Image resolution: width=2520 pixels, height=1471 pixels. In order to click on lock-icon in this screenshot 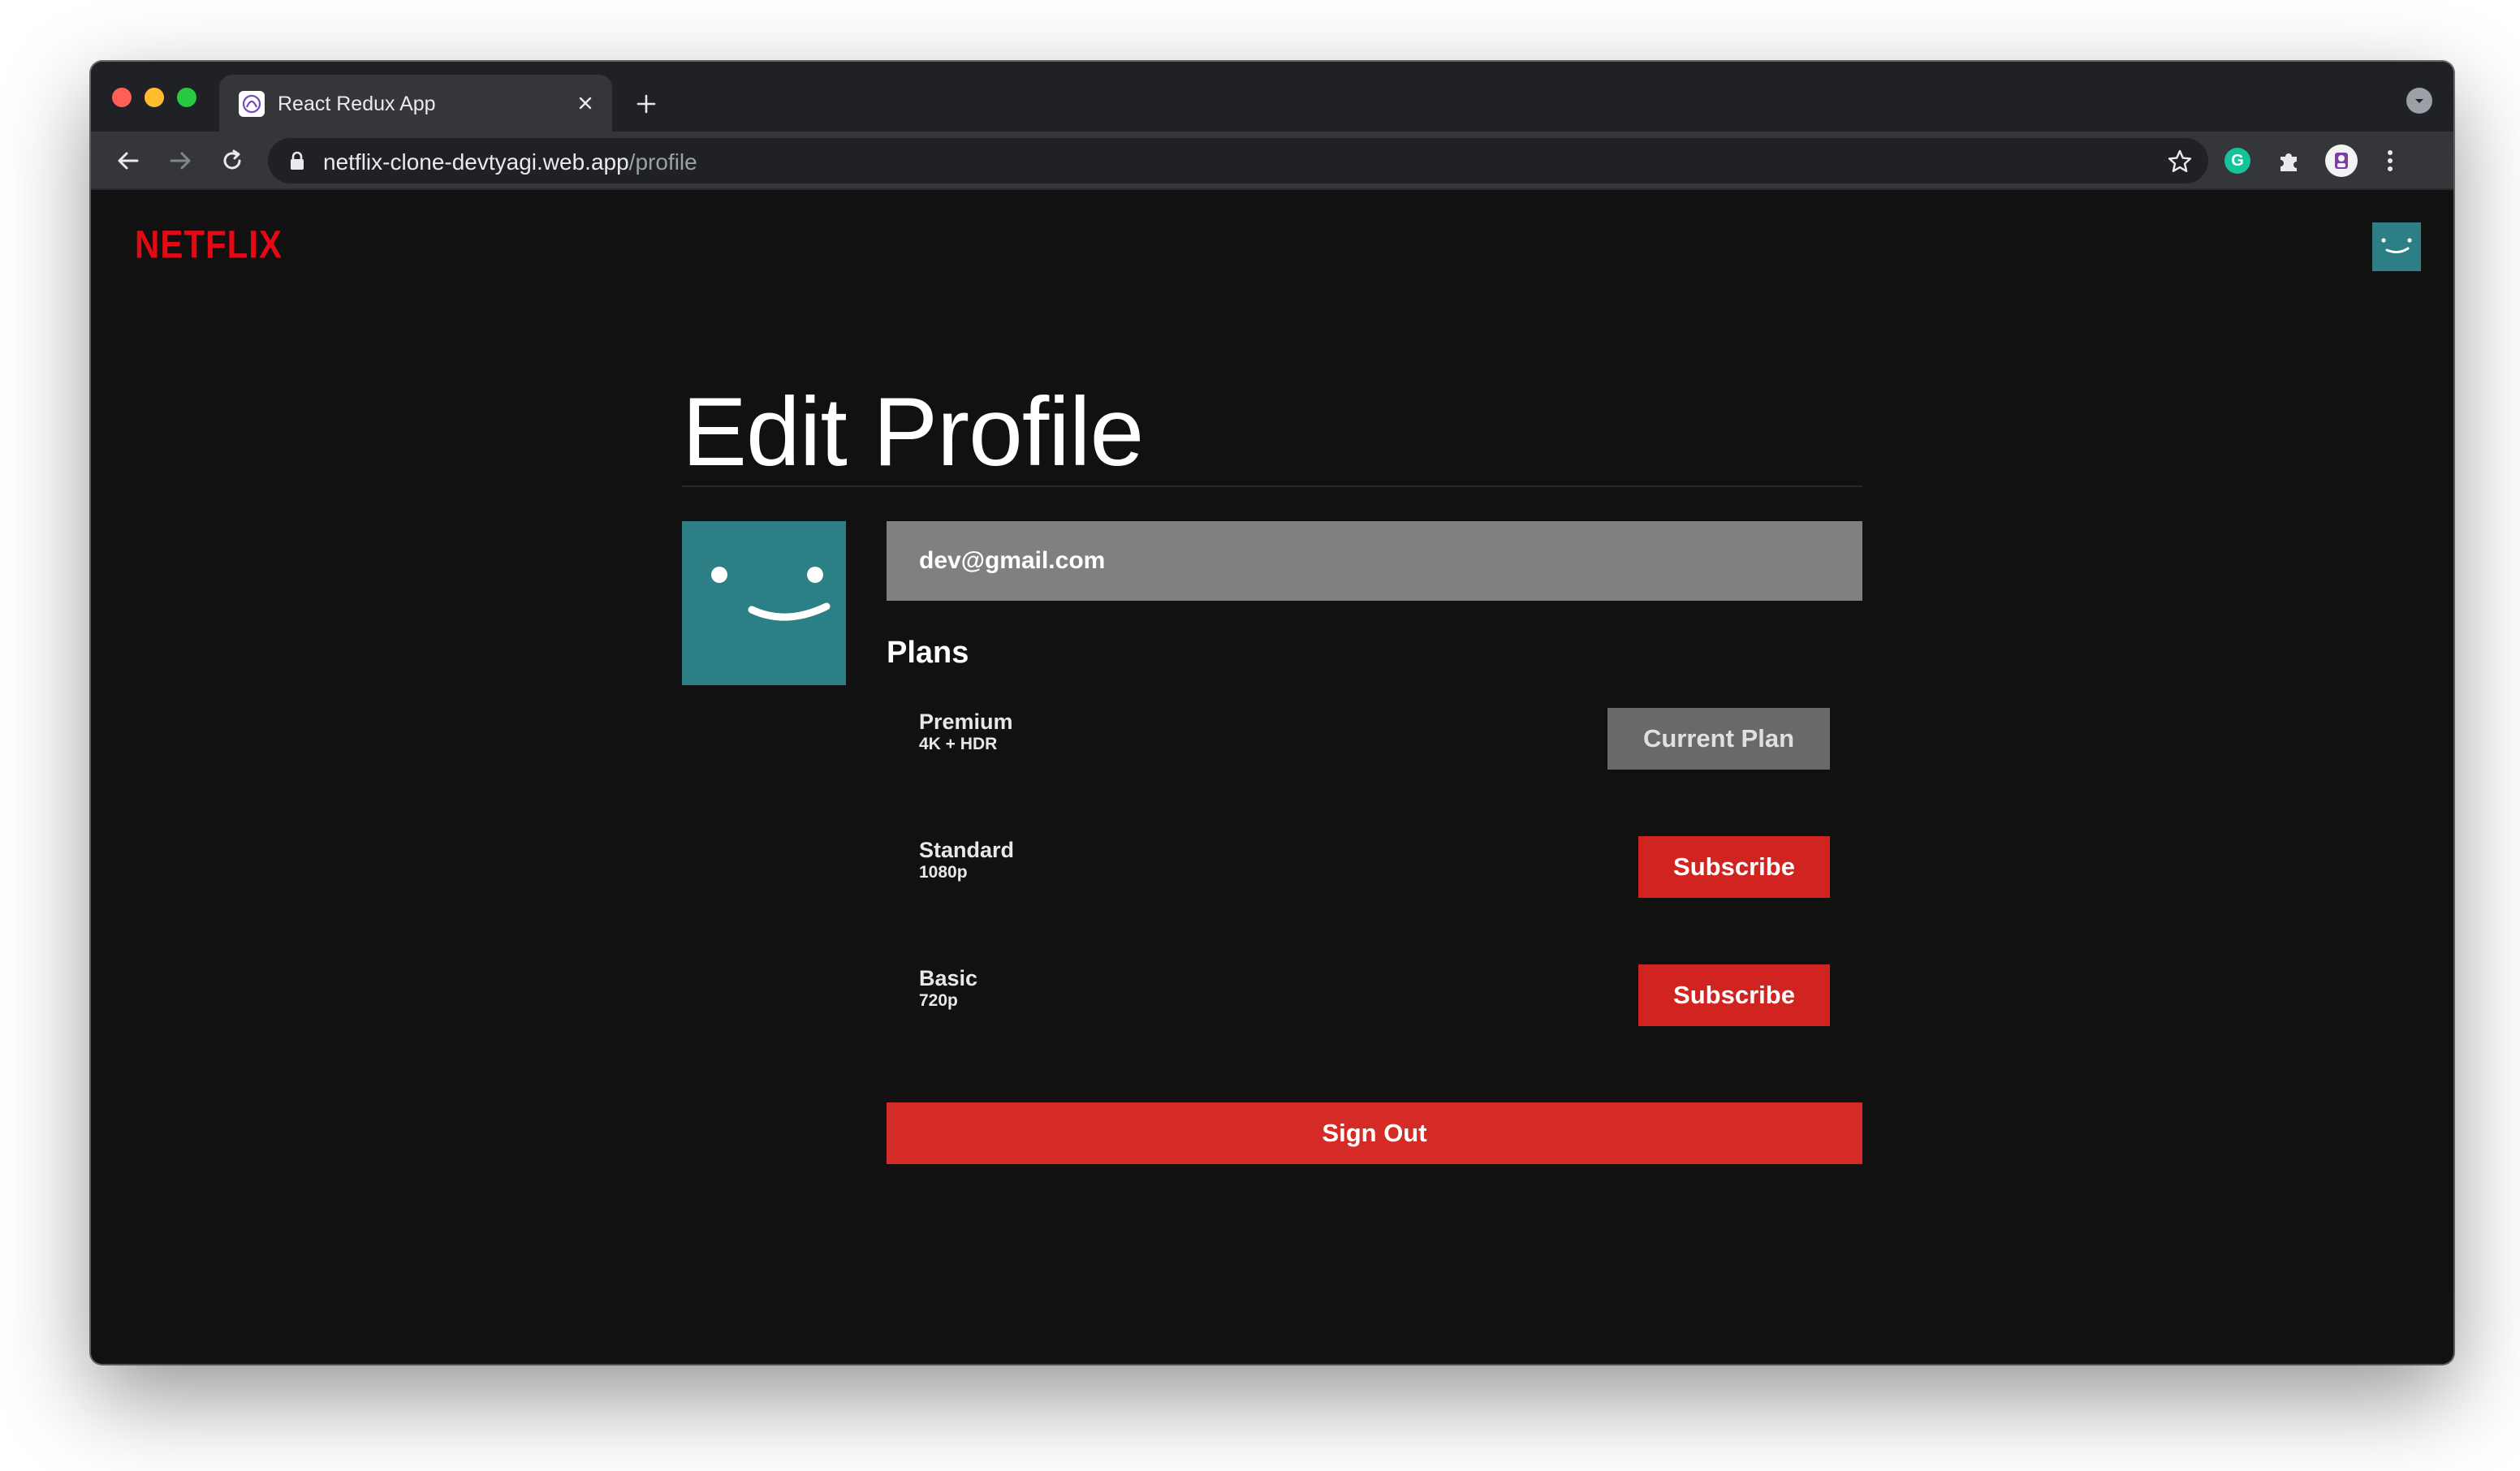, I will do `click(297, 160)`.